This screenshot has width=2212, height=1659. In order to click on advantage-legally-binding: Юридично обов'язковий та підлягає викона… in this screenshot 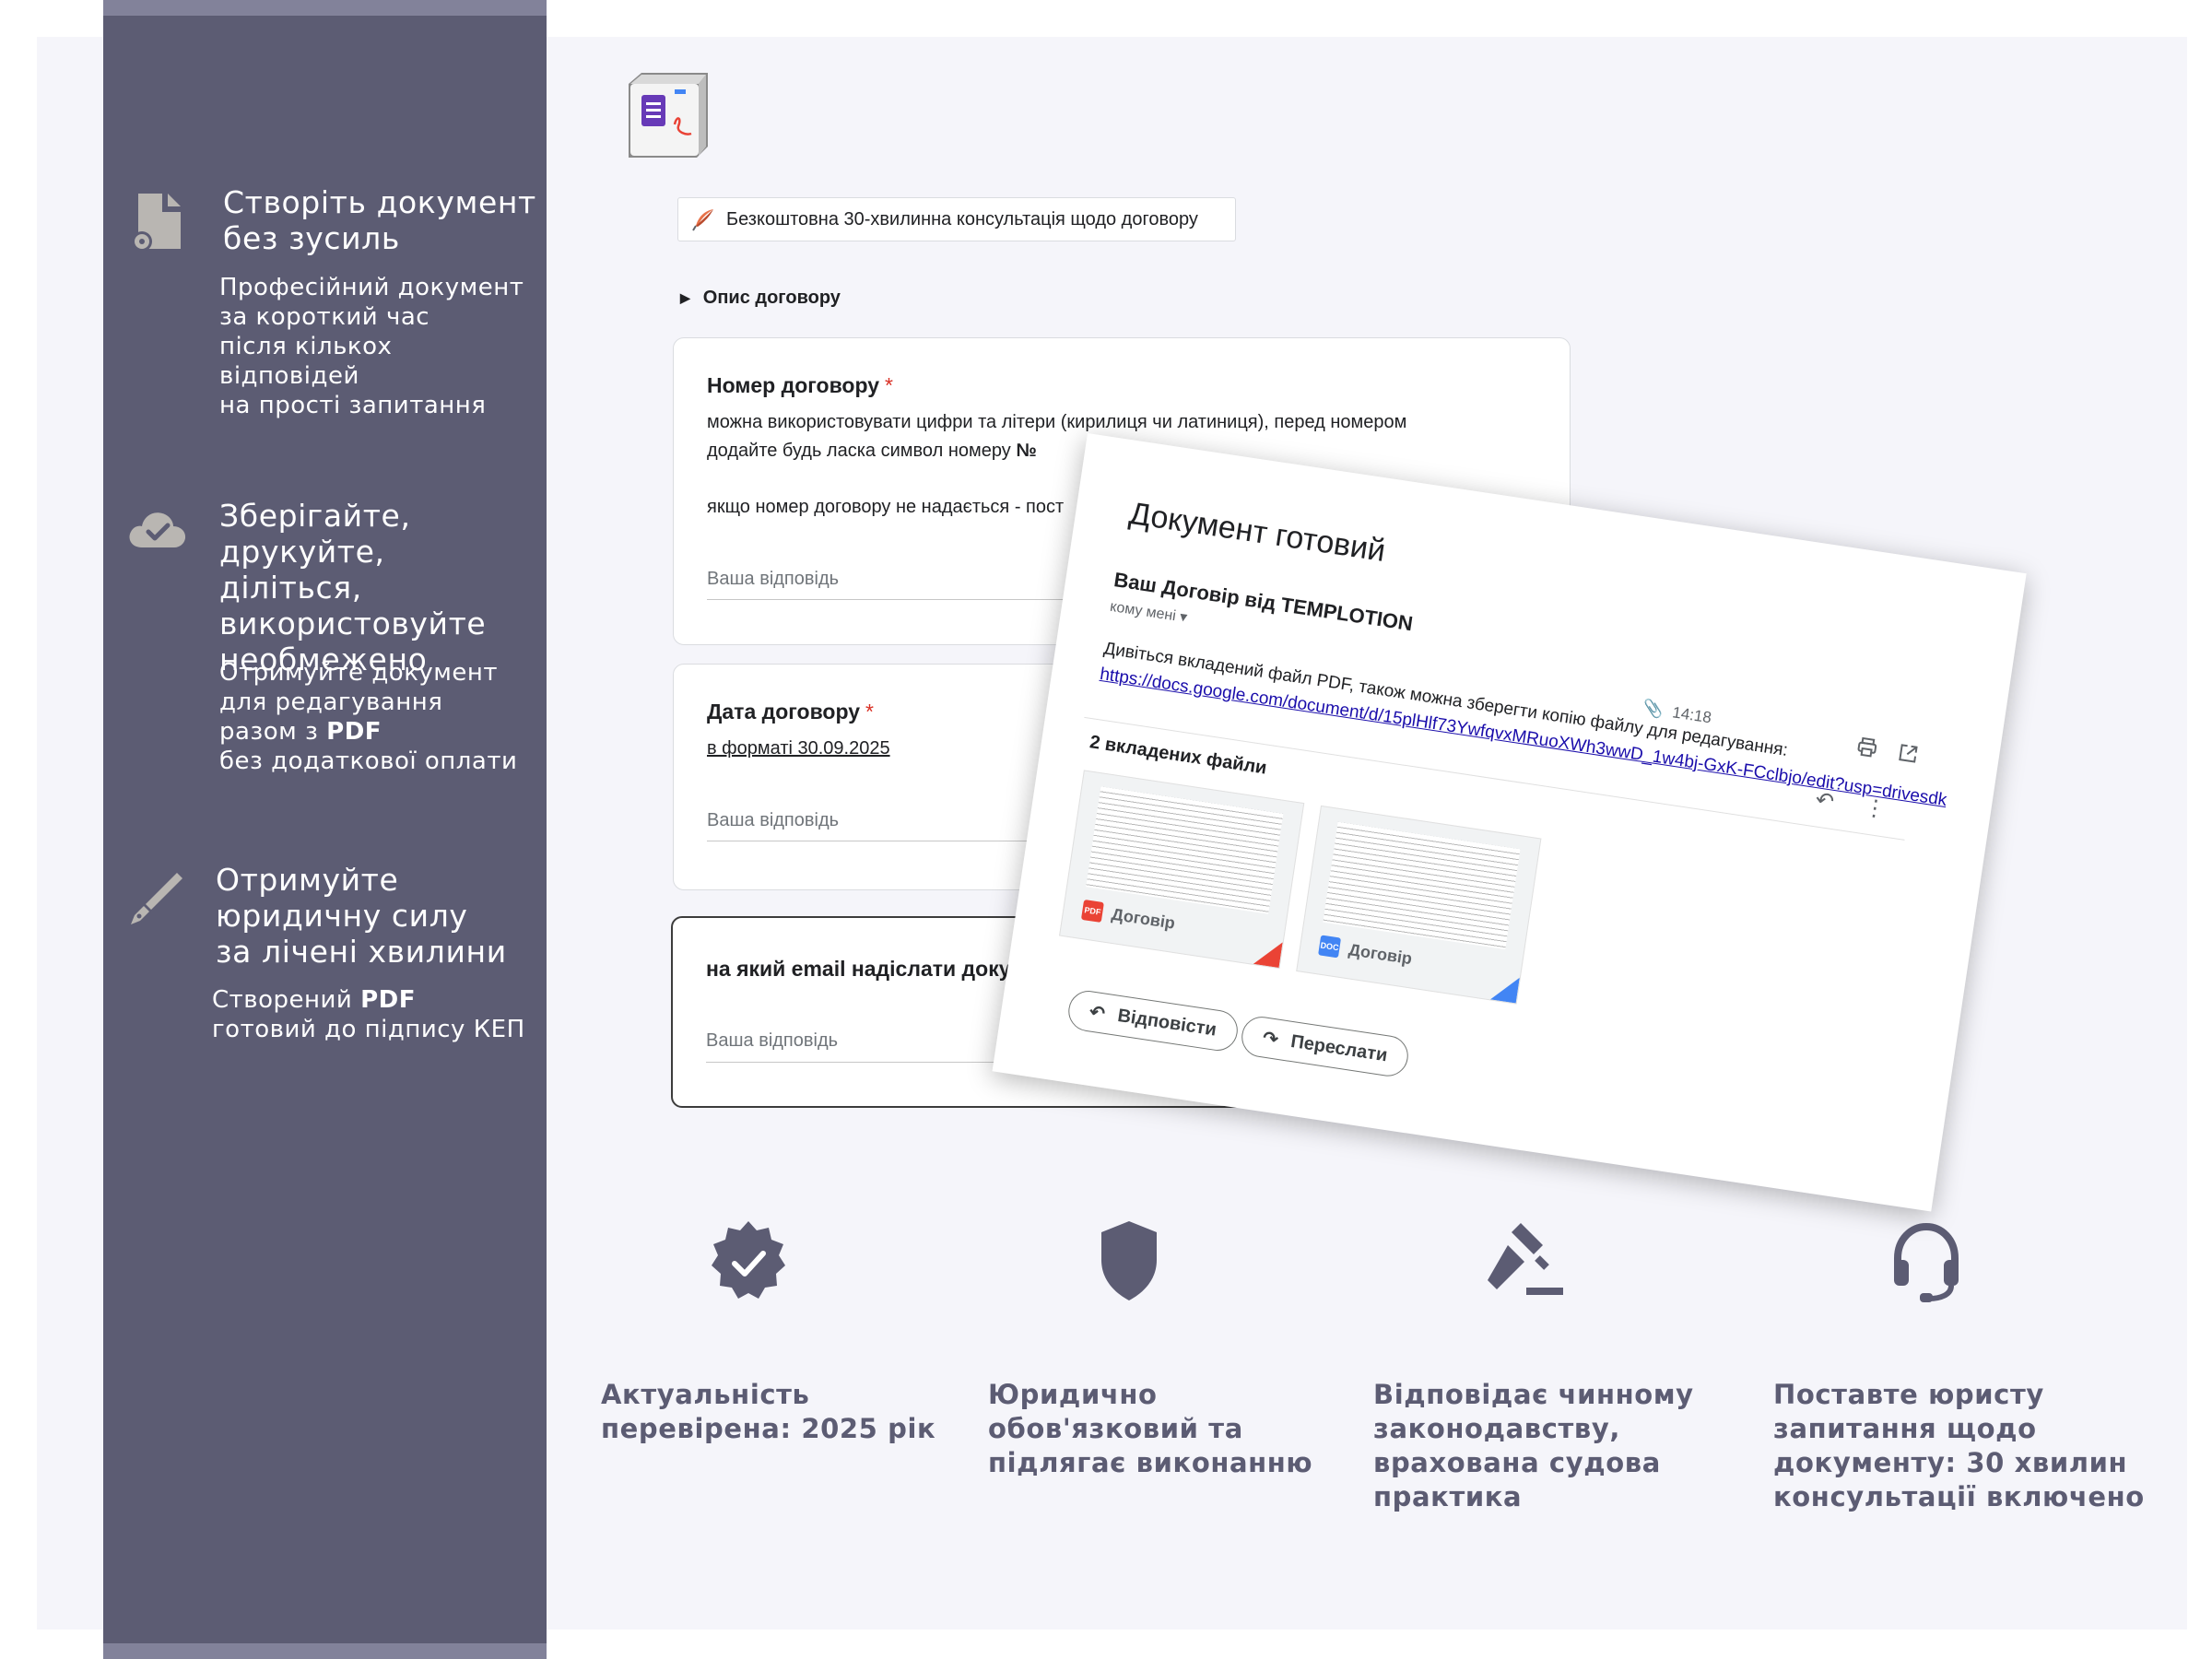, I will do `click(1150, 1428)`.